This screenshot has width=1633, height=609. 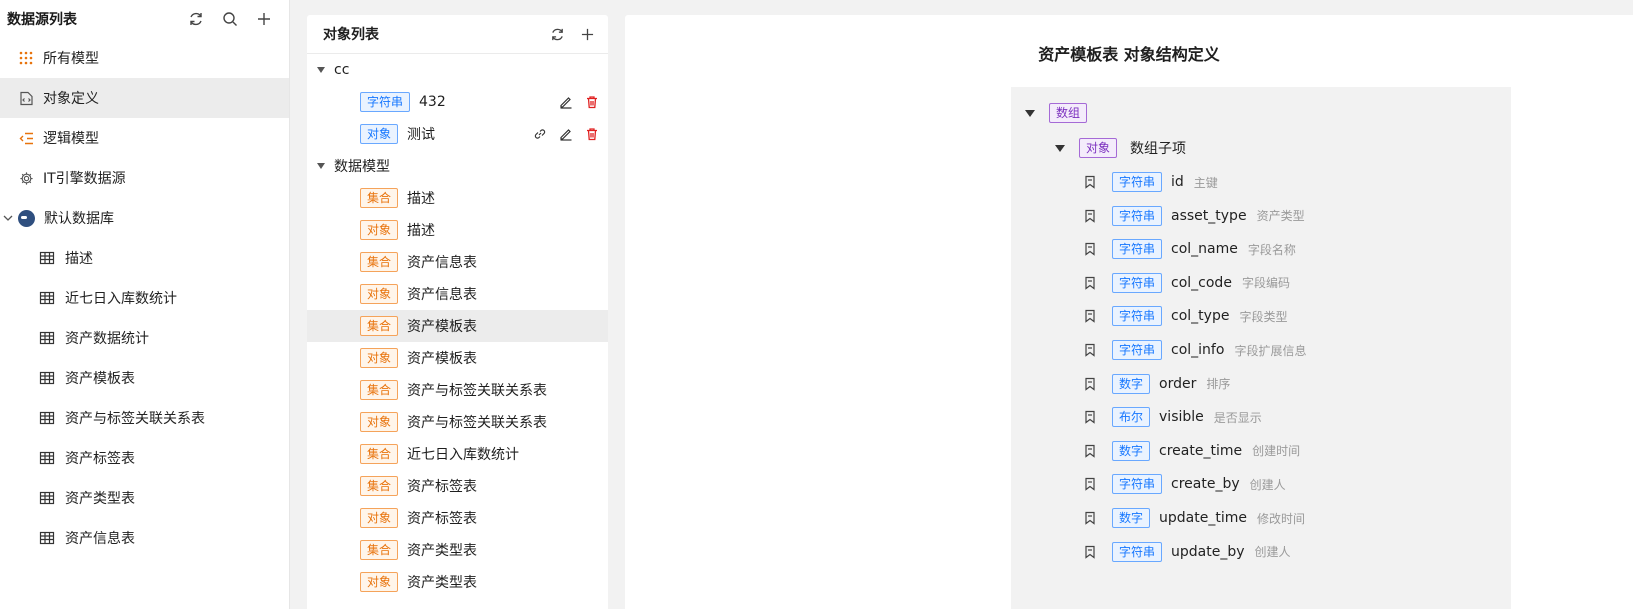 I want to click on object-item: 对象 资产与标签关联关系表, so click(x=457, y=422).